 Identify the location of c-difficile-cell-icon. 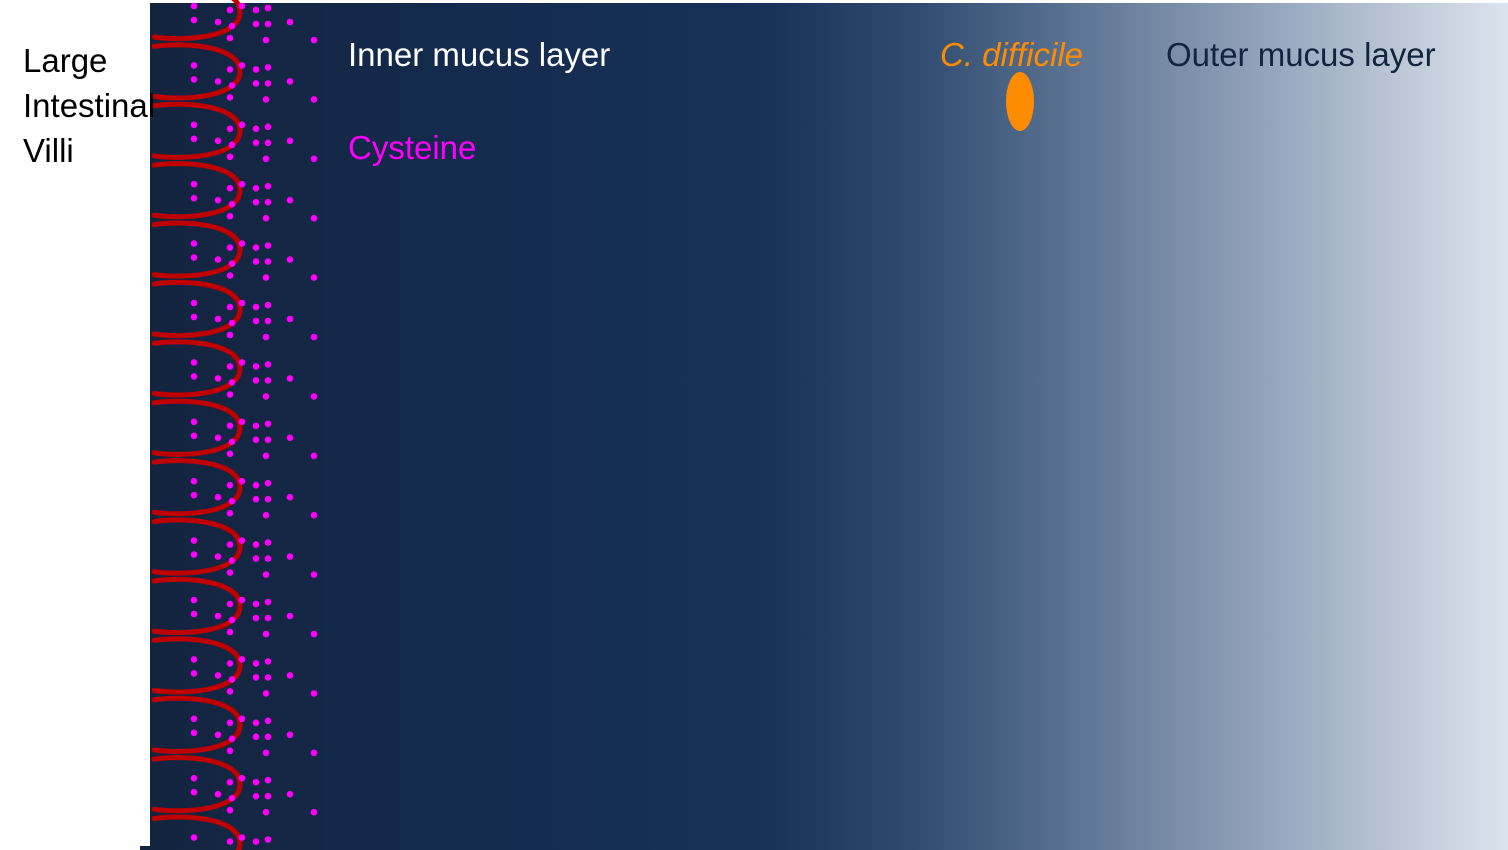
(1020, 101).